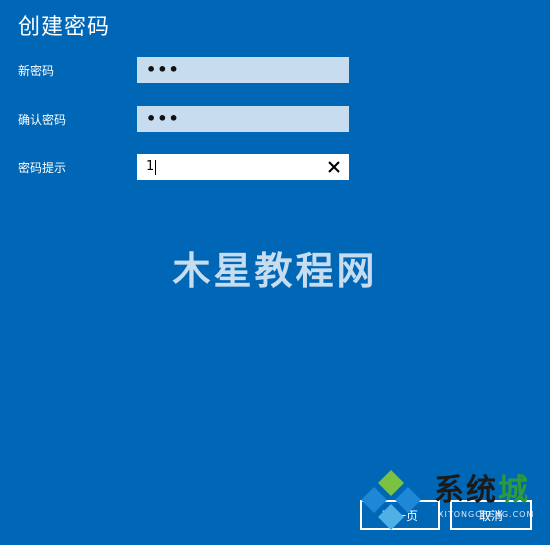 The height and width of the screenshot is (545, 550). I want to click on logo-text: 系统城, so click(482, 491).